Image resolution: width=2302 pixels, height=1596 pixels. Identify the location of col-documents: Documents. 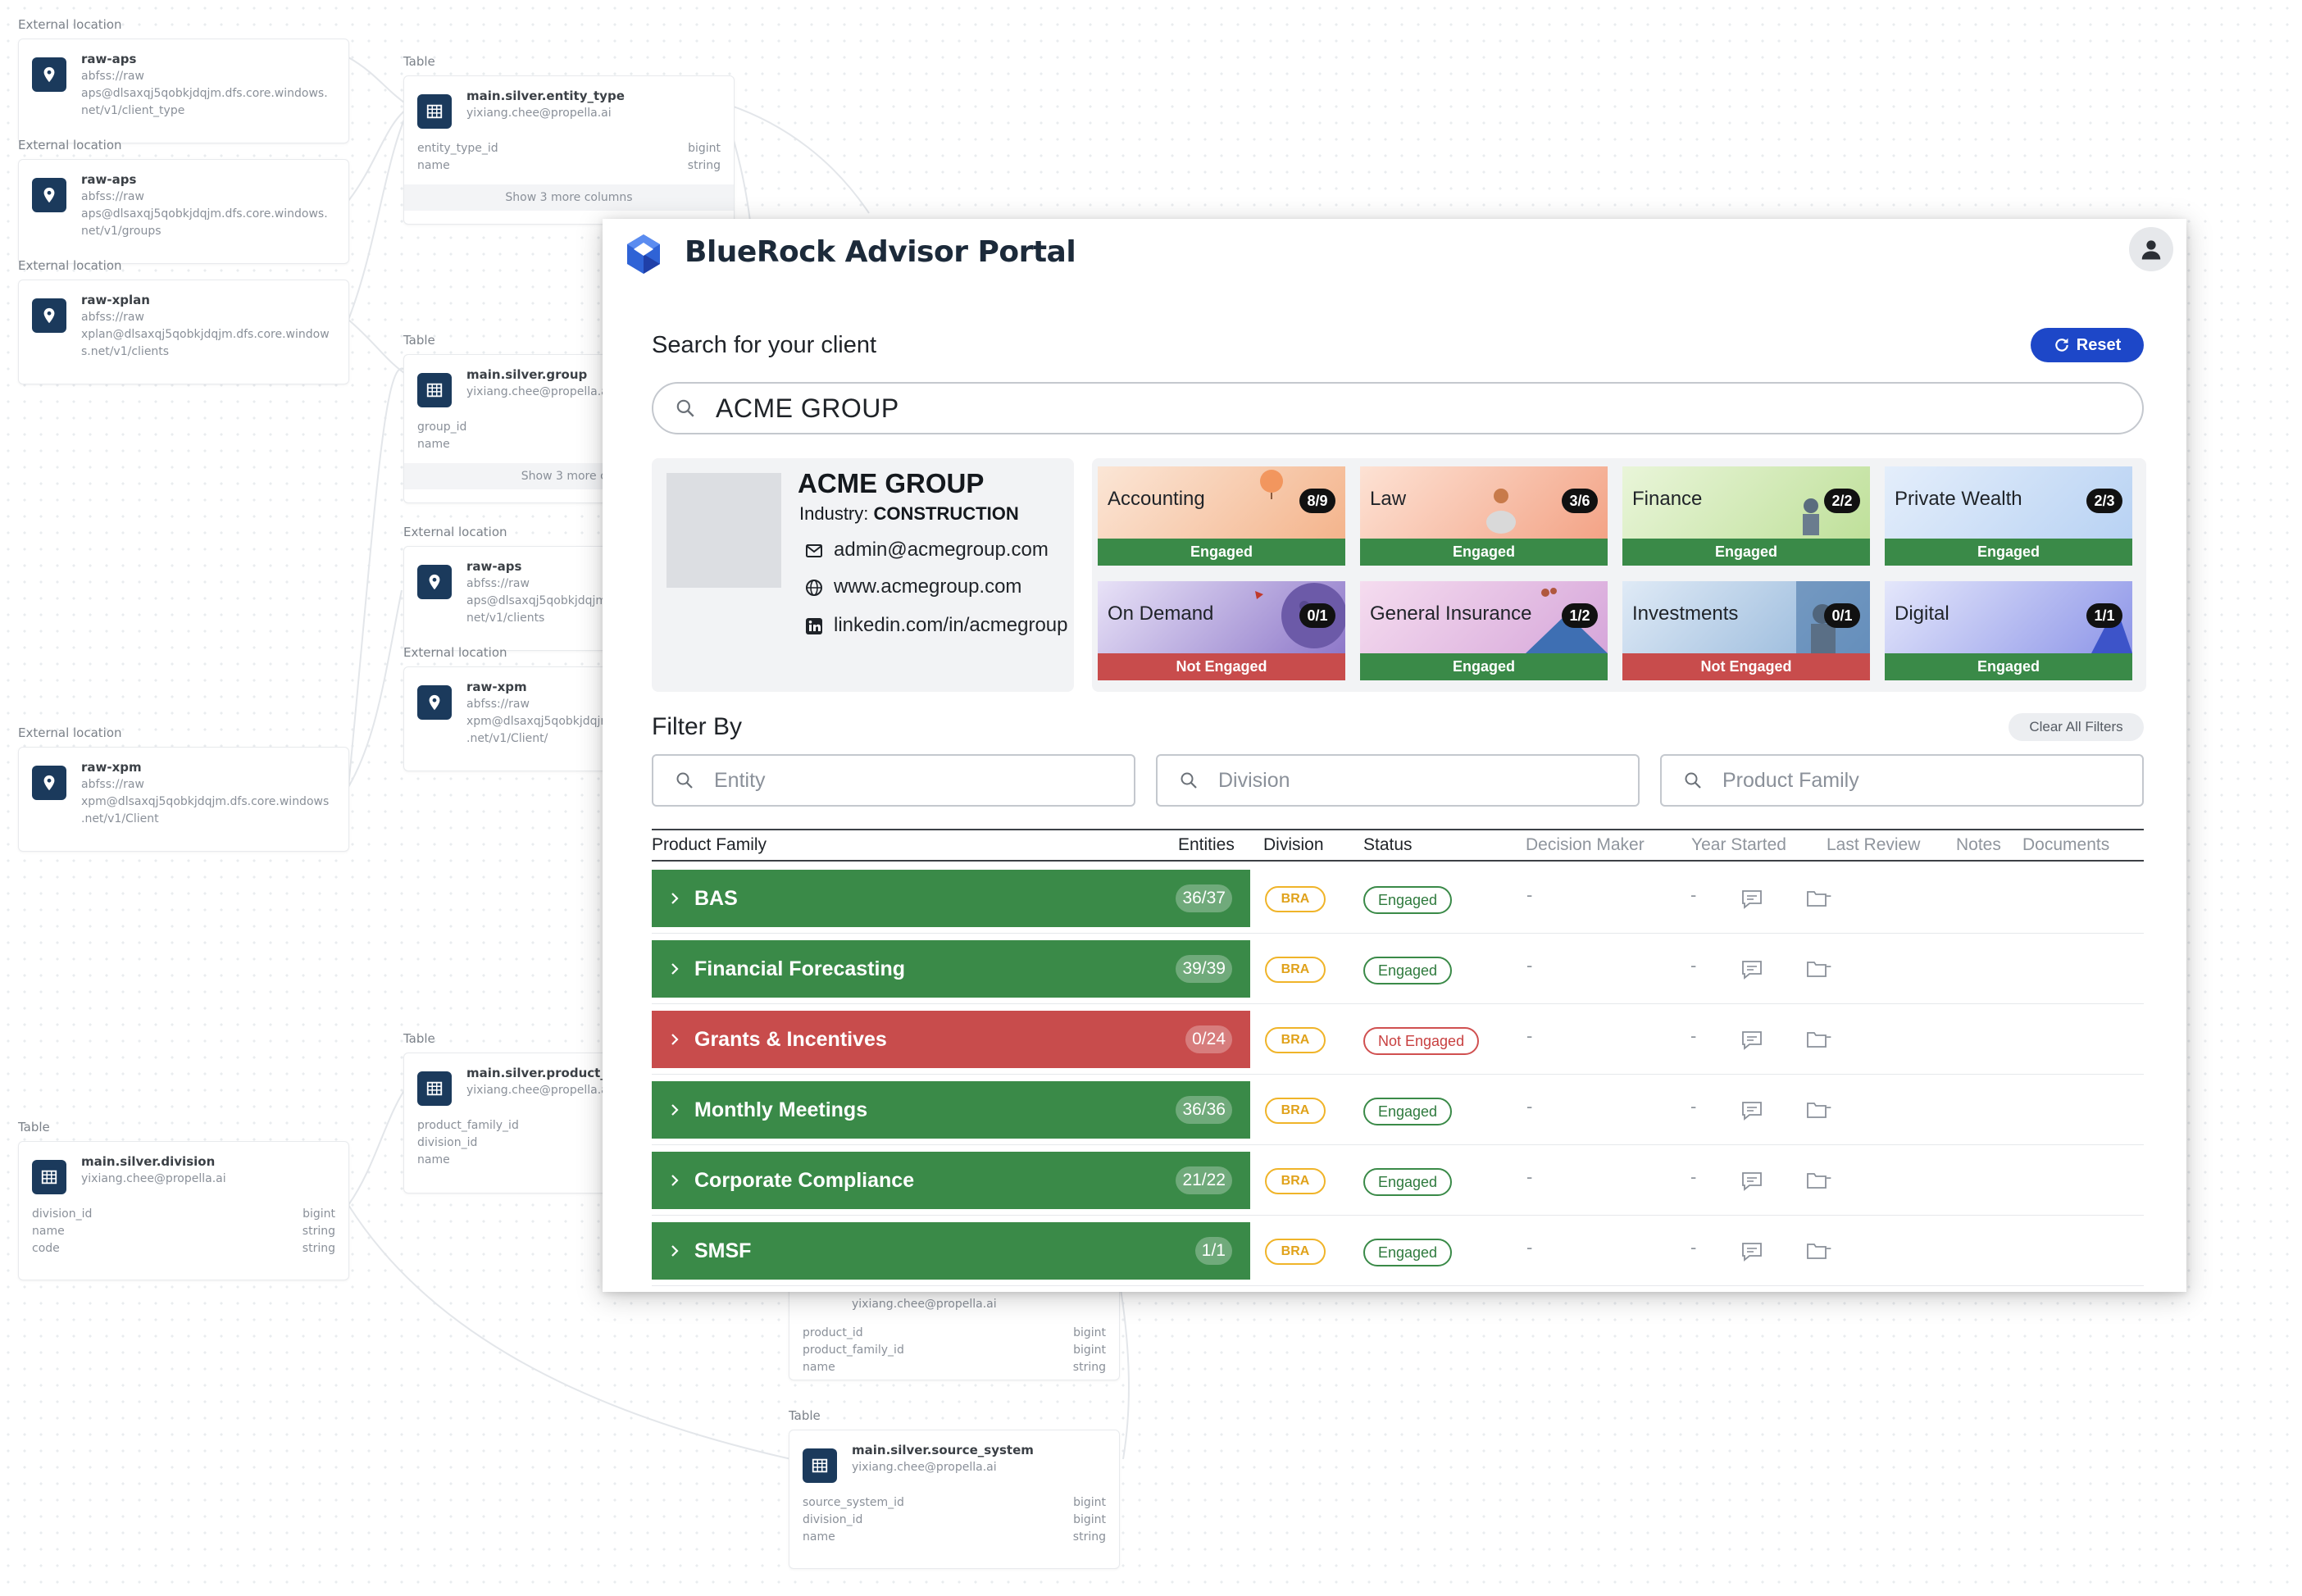
(2065, 845).